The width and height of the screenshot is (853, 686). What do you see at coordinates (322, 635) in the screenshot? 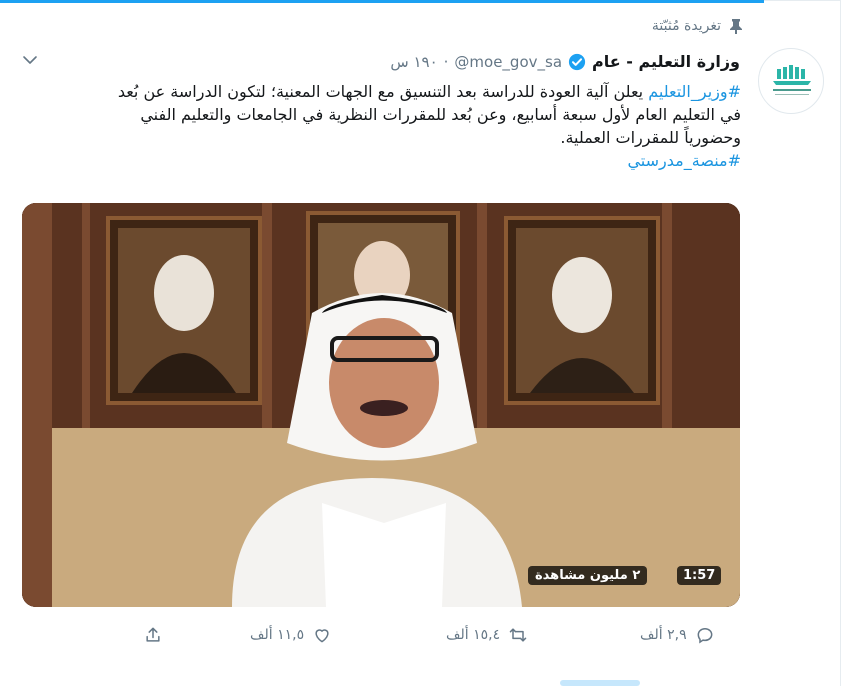
I see `like-icon` at bounding box center [322, 635].